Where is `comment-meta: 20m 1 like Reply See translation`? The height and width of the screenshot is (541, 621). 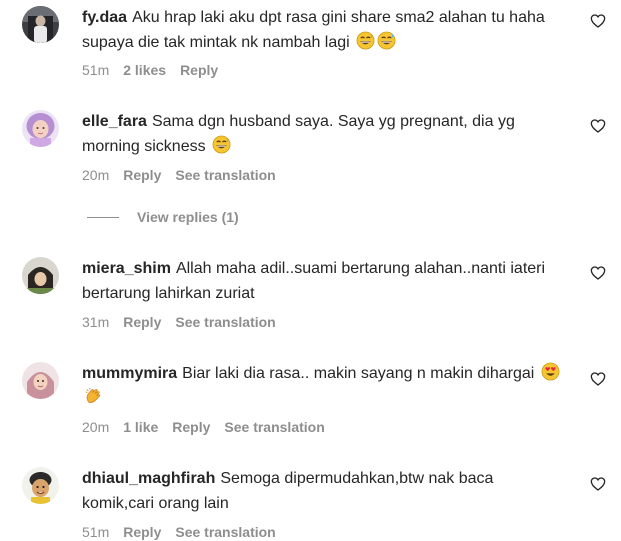
comment-meta: 20m 1 like Reply See translation is located at coordinates (210, 427).